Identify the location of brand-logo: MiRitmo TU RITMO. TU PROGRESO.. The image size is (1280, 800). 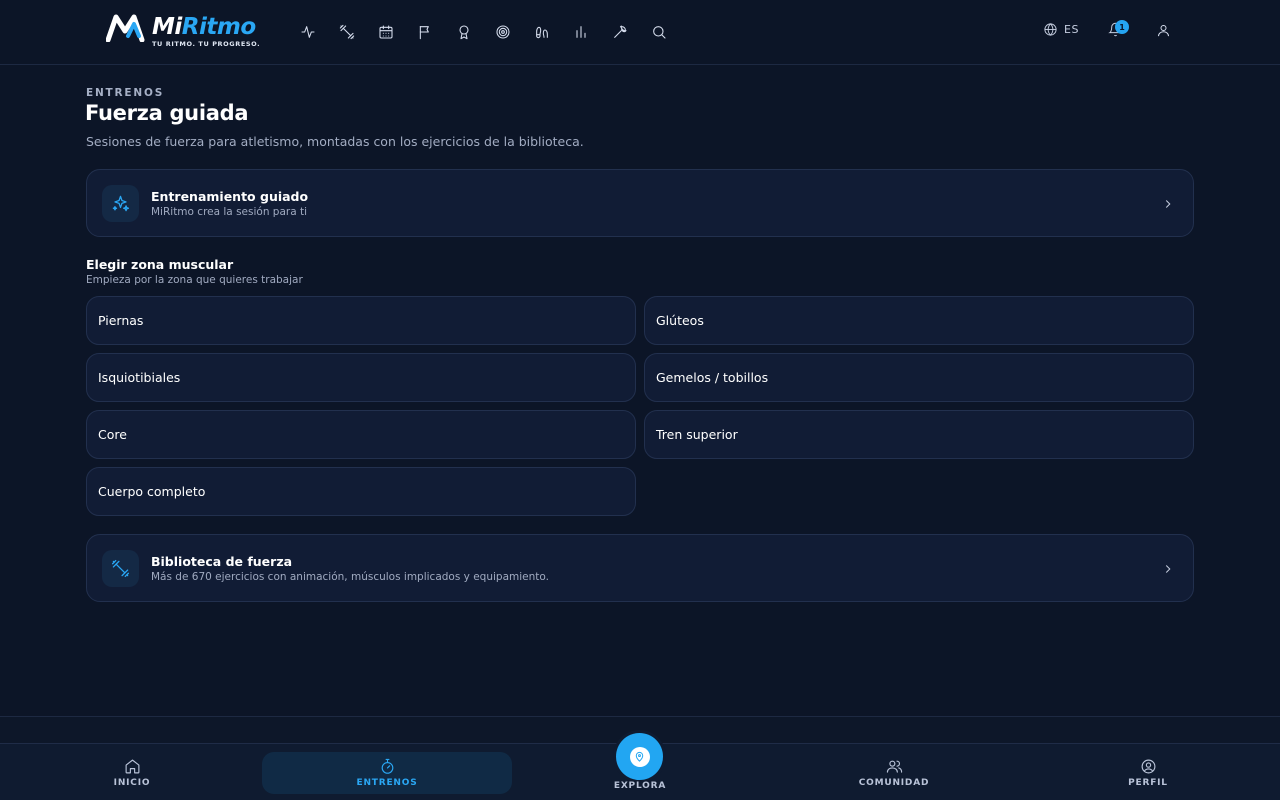
(186, 32).